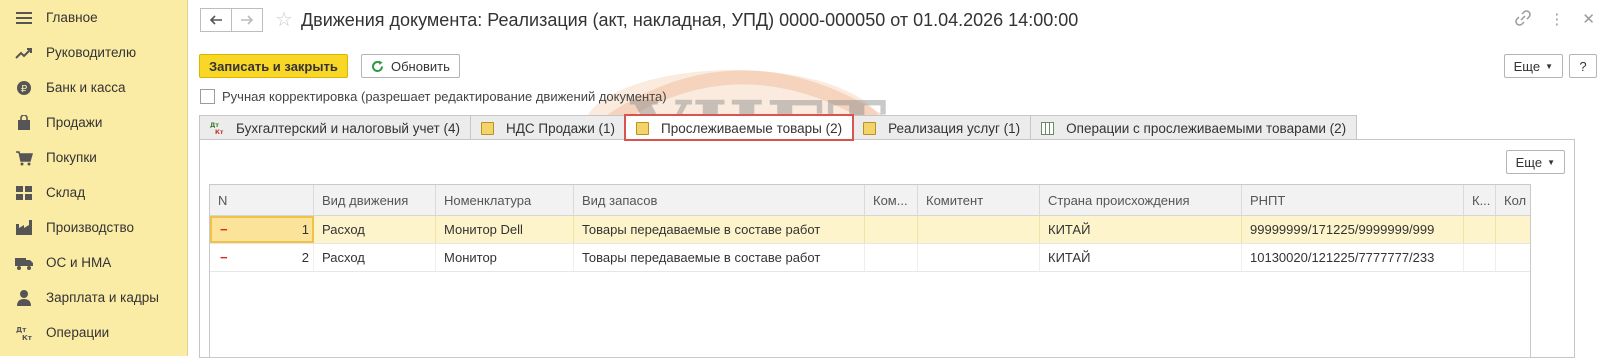  Describe the element at coordinates (1533, 66) in the screenshot. I see `more-actions-button: Еще ▼` at that location.